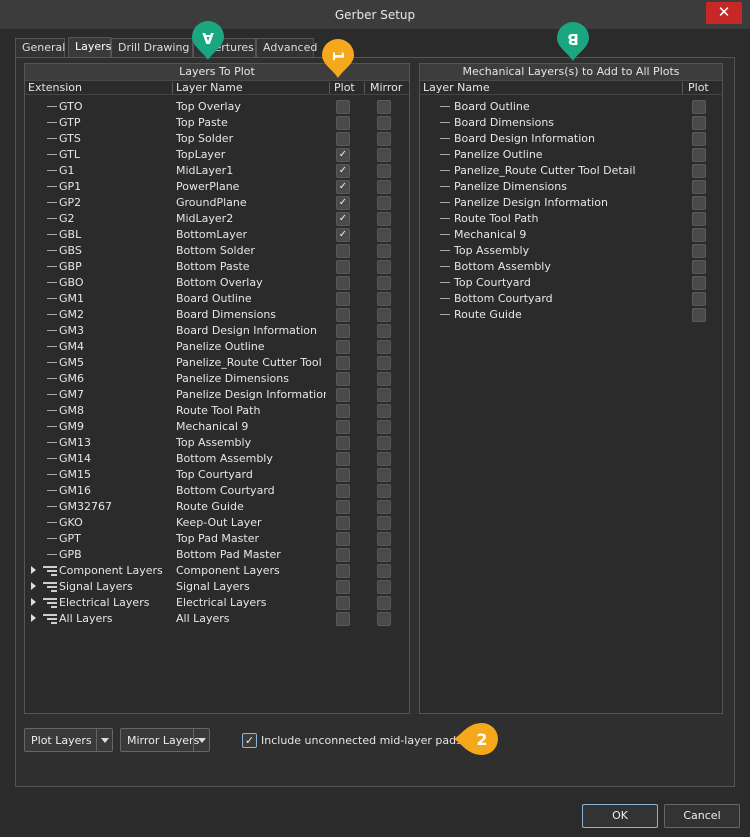 The width and height of the screenshot is (750, 837). I want to click on include-unconnected-pads-checkbox: ✓, so click(249, 740).